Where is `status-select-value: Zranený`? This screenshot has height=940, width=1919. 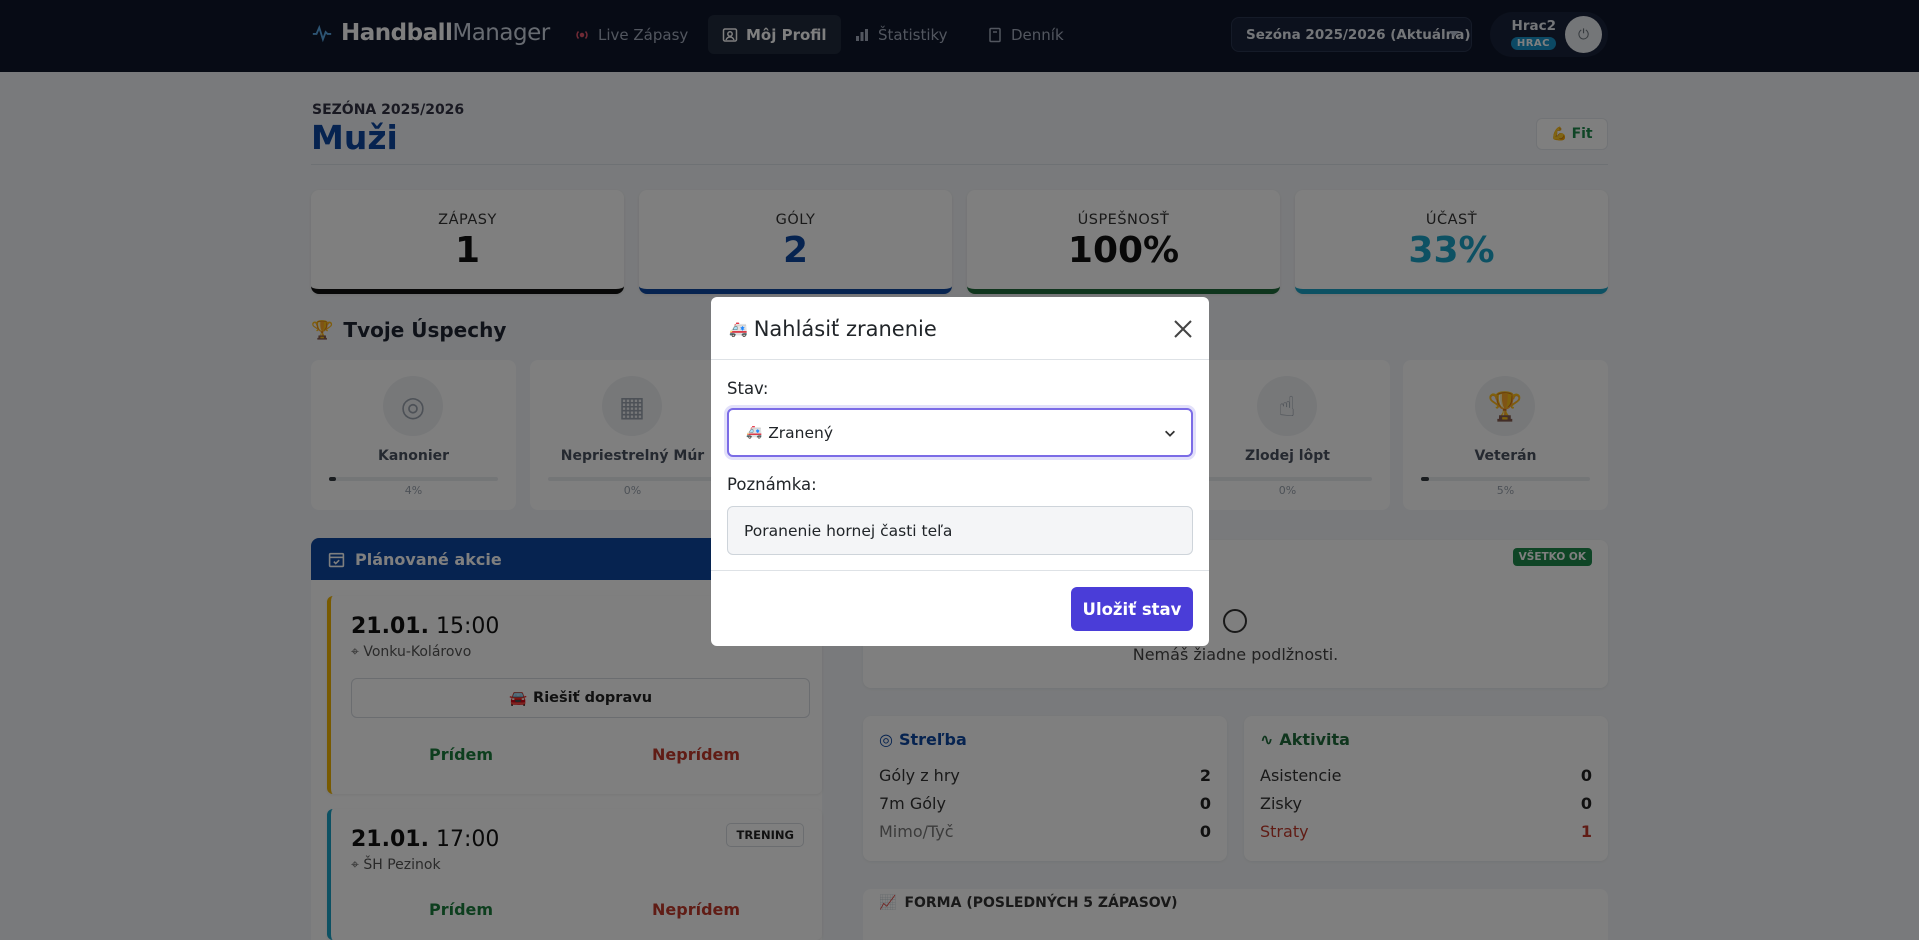 status-select-value: Zranený is located at coordinates (801, 432).